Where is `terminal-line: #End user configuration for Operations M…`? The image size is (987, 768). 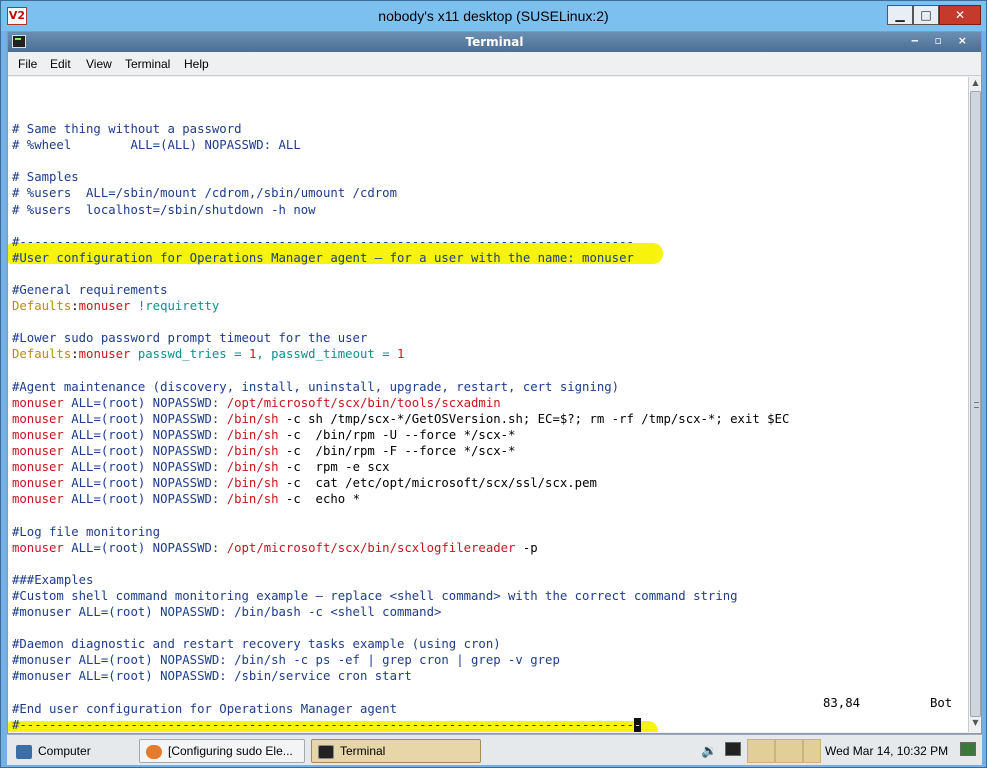
terminal-line: #End user configuration for Operations M… is located at coordinates (204, 709).